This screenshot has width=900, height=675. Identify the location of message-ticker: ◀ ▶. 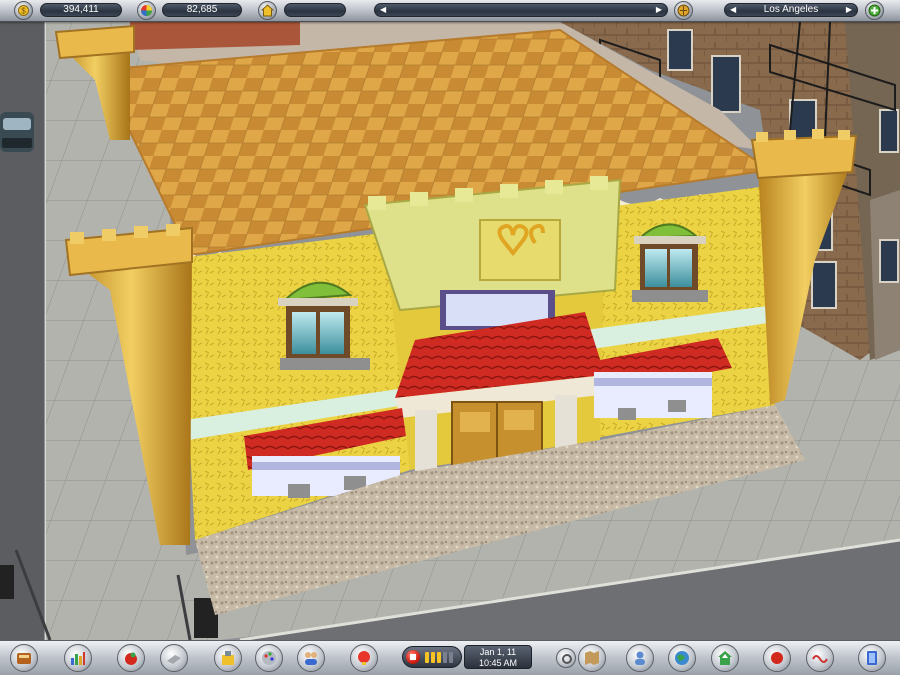
(521, 10).